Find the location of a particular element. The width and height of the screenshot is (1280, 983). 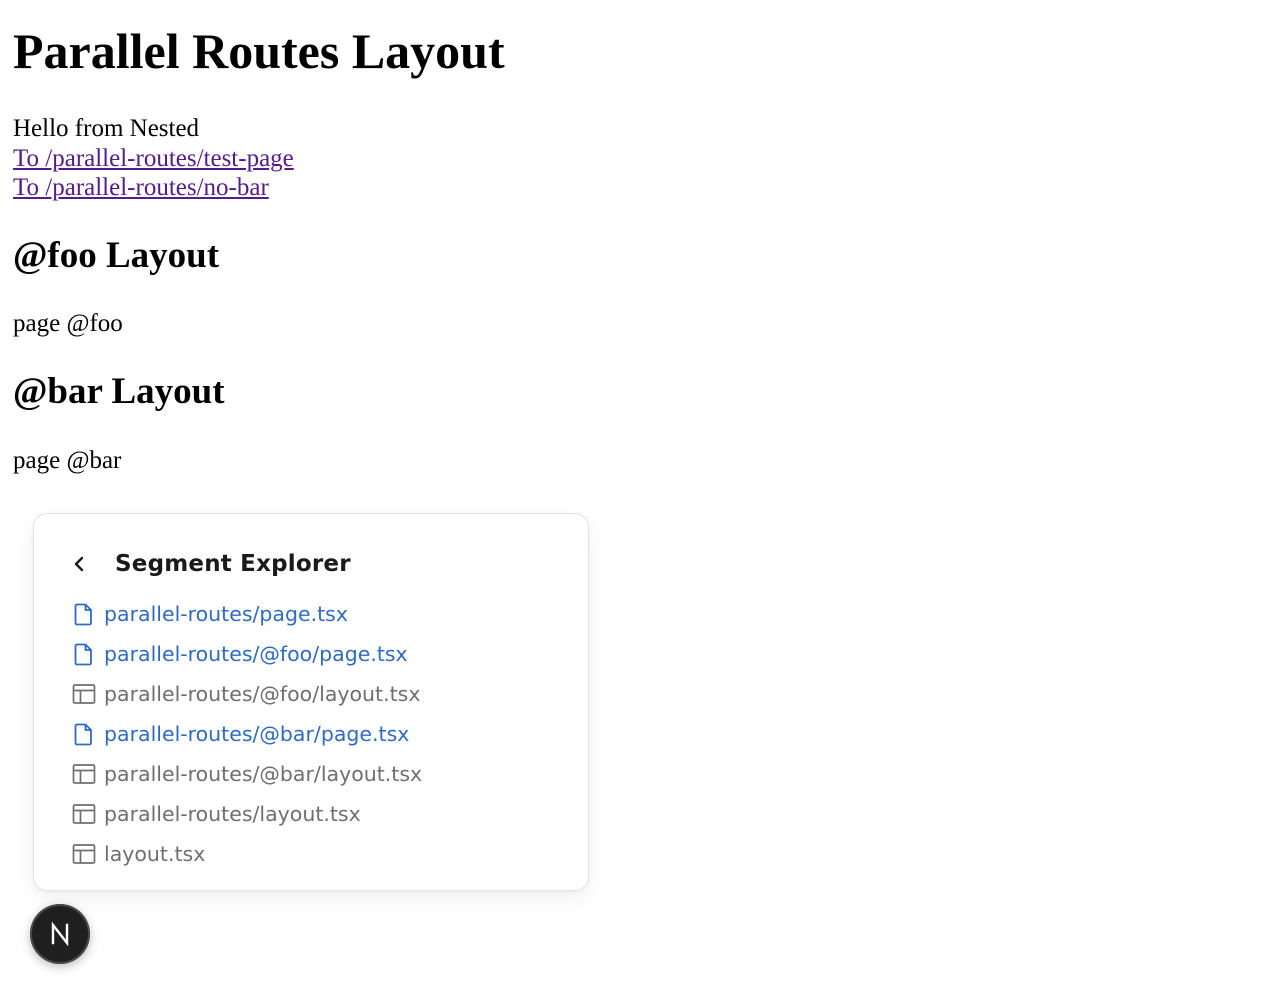

segment-label: parallel-routes/layout.tsx is located at coordinates (232, 814).